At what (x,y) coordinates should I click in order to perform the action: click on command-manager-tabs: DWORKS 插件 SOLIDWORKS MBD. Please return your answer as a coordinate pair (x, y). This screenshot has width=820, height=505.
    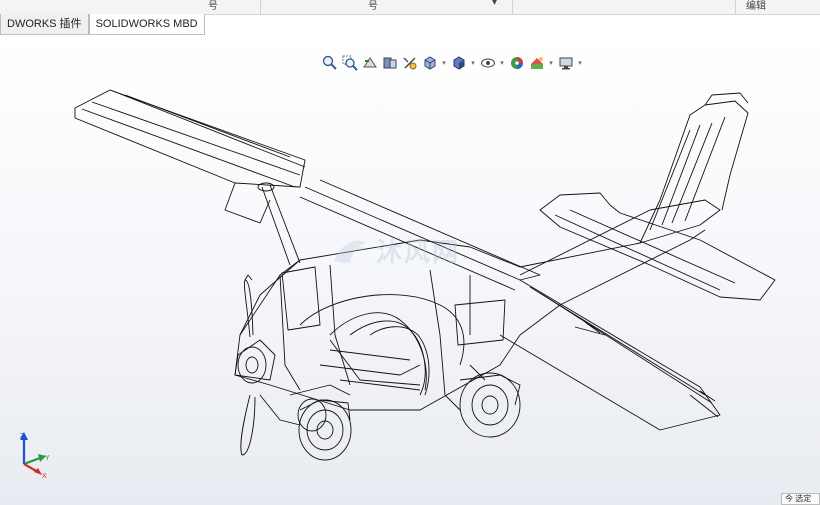
    Looking at the image, I should click on (102, 24).